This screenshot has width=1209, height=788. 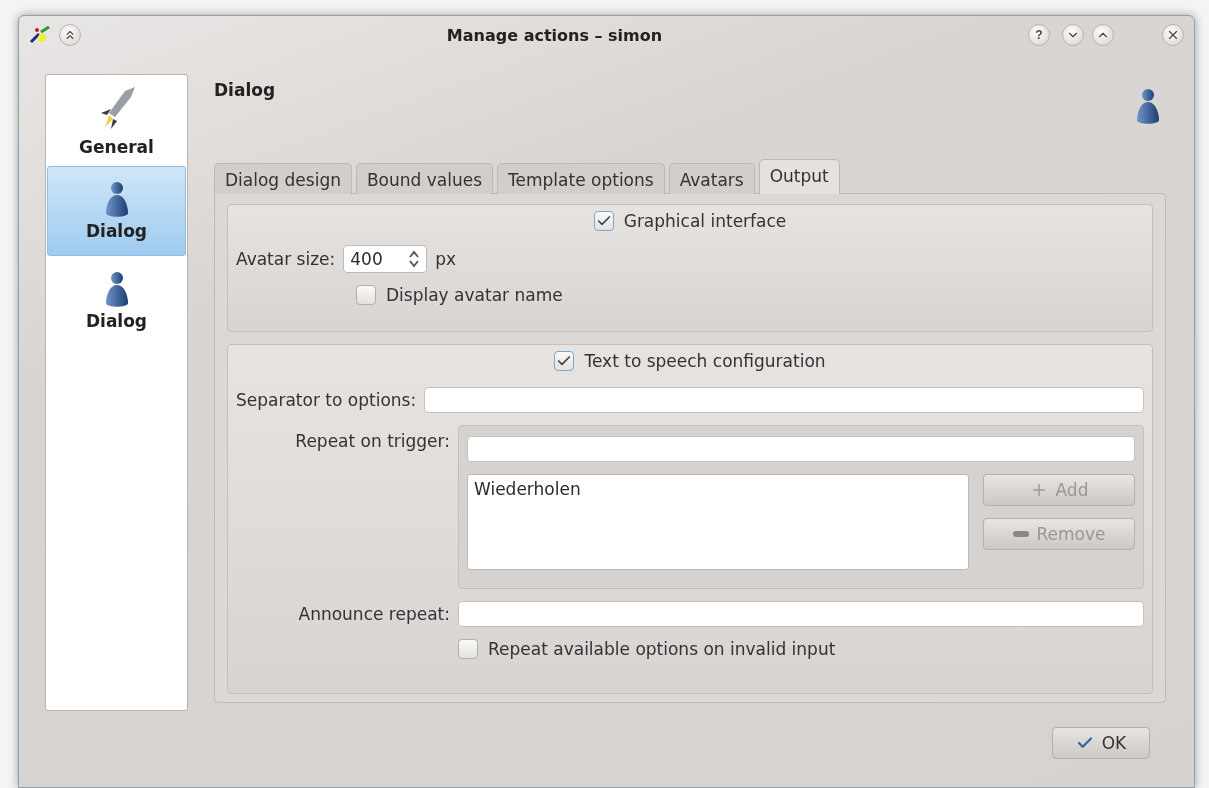 What do you see at coordinates (1039, 35) in the screenshot?
I see `help-button: ?` at bounding box center [1039, 35].